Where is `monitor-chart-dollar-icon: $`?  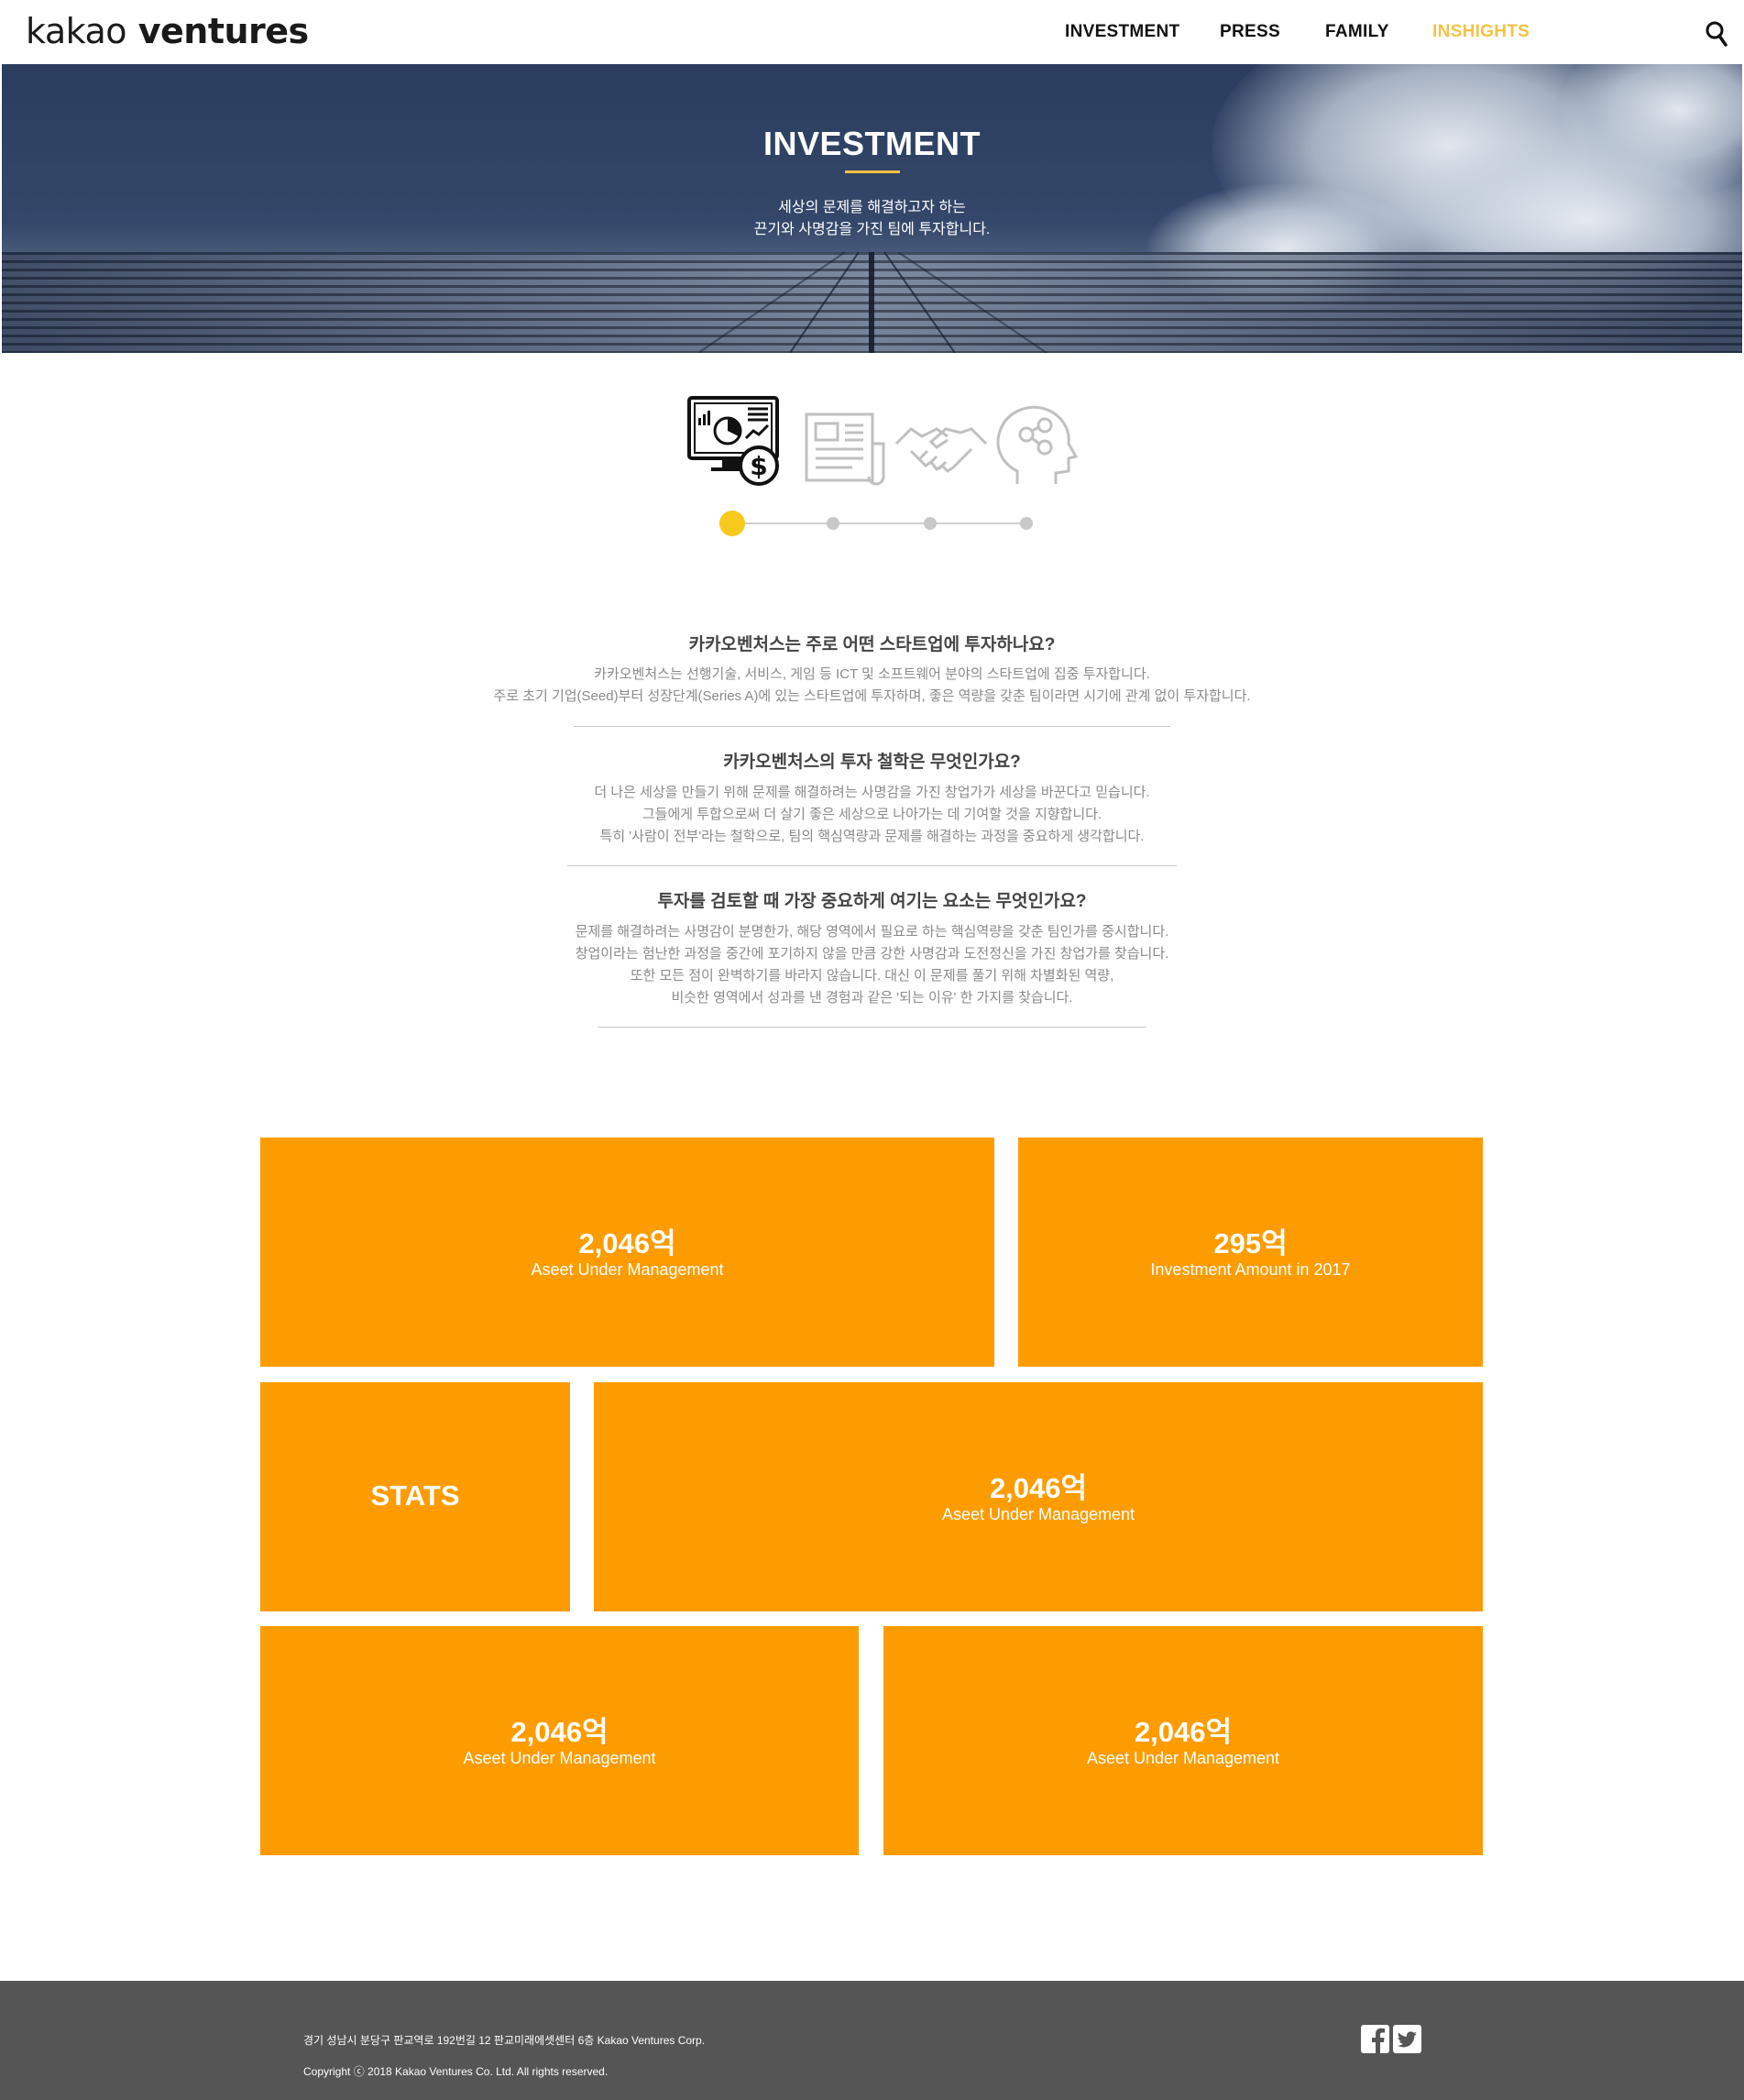
monitor-chart-dollar-icon: $ is located at coordinates (734, 445).